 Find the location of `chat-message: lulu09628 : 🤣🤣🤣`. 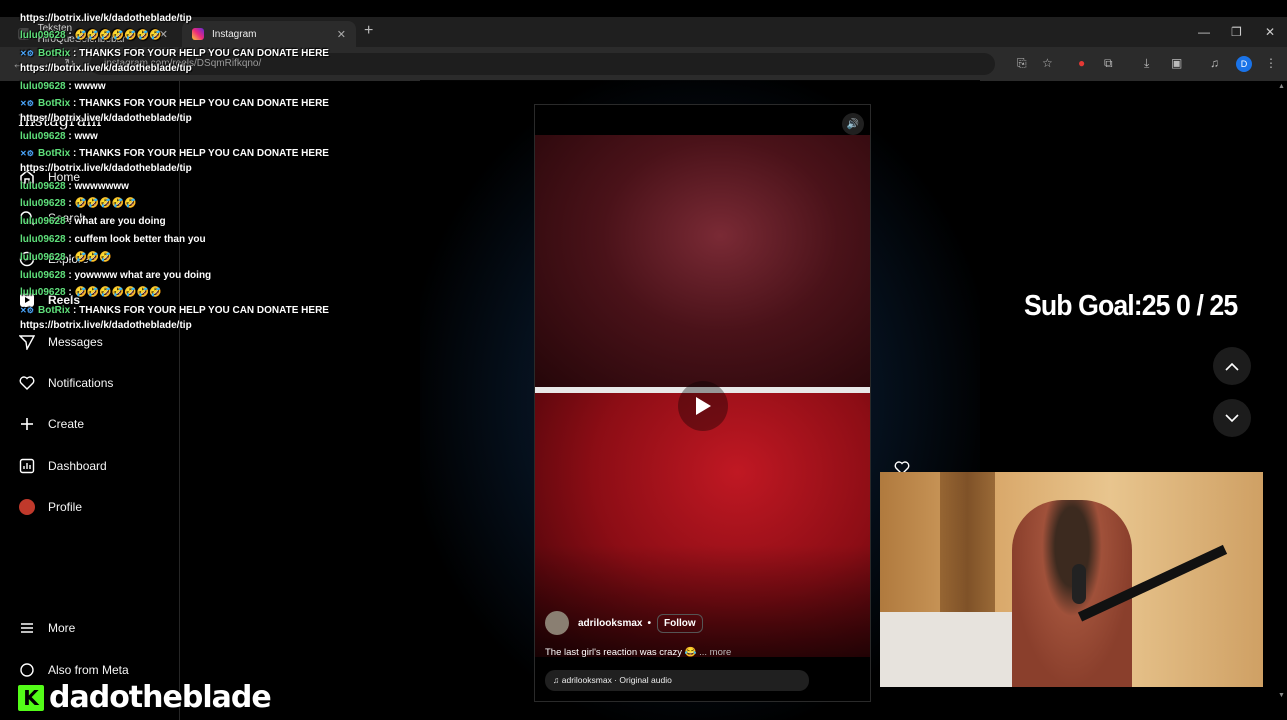

chat-message: lulu09628 : 🤣🤣🤣 is located at coordinates (66, 257).